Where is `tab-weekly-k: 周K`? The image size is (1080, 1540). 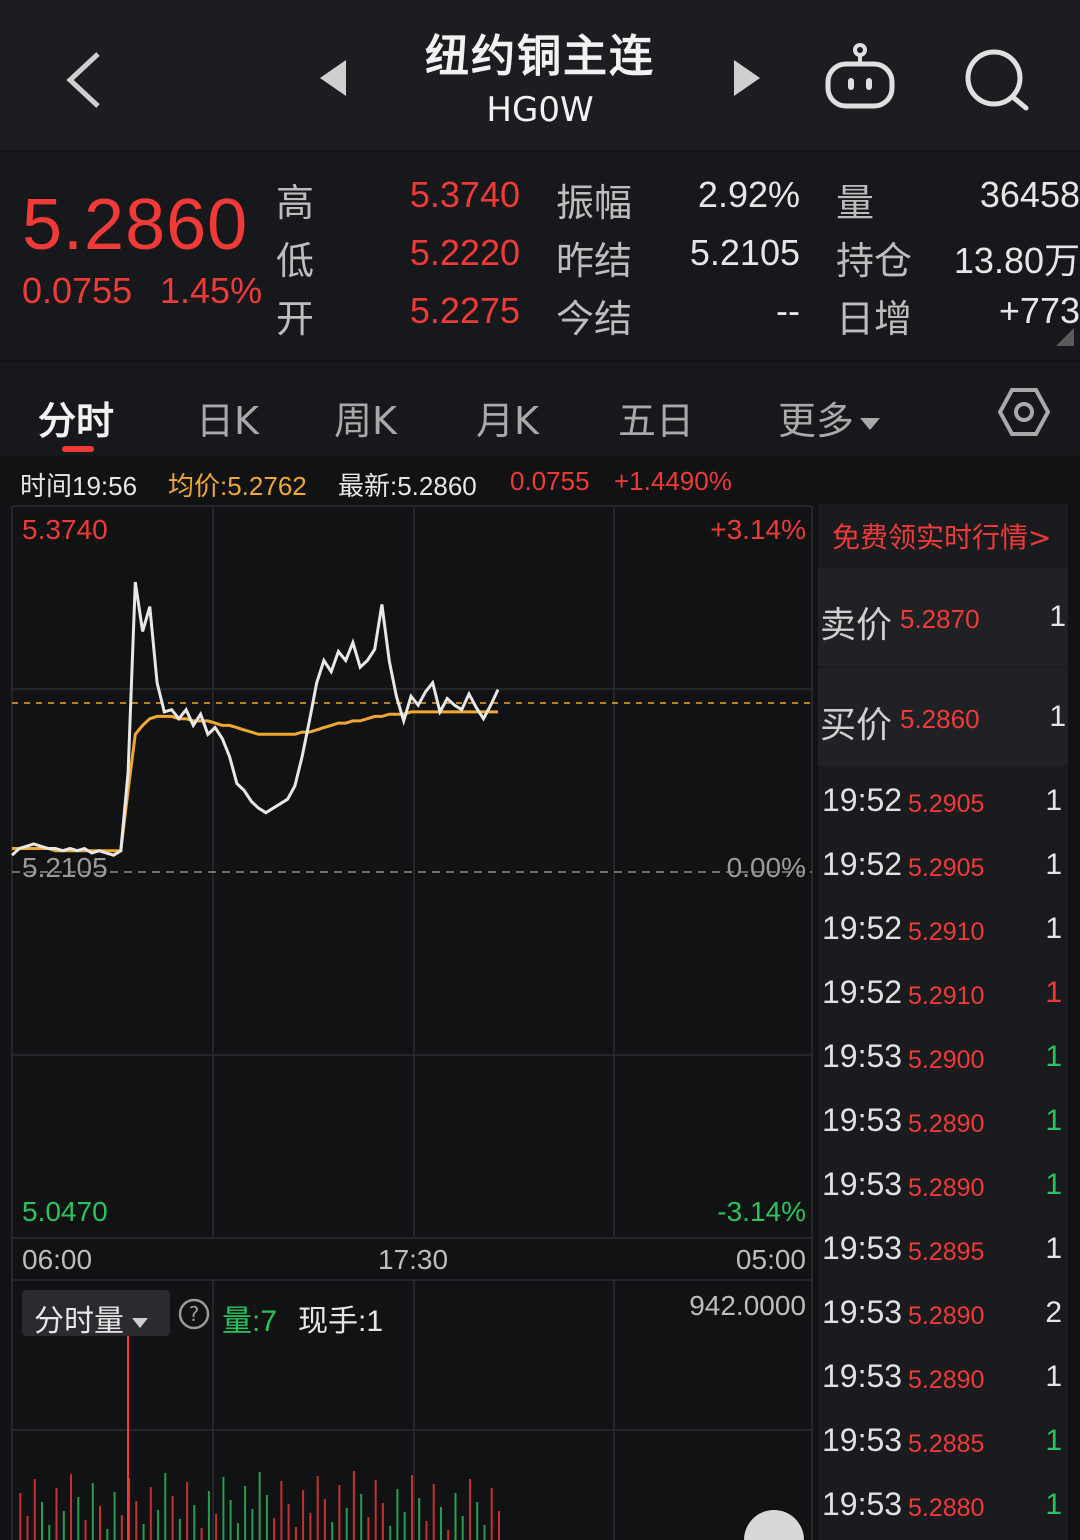
tab-weekly-k: 周K is located at coordinates (365, 417).